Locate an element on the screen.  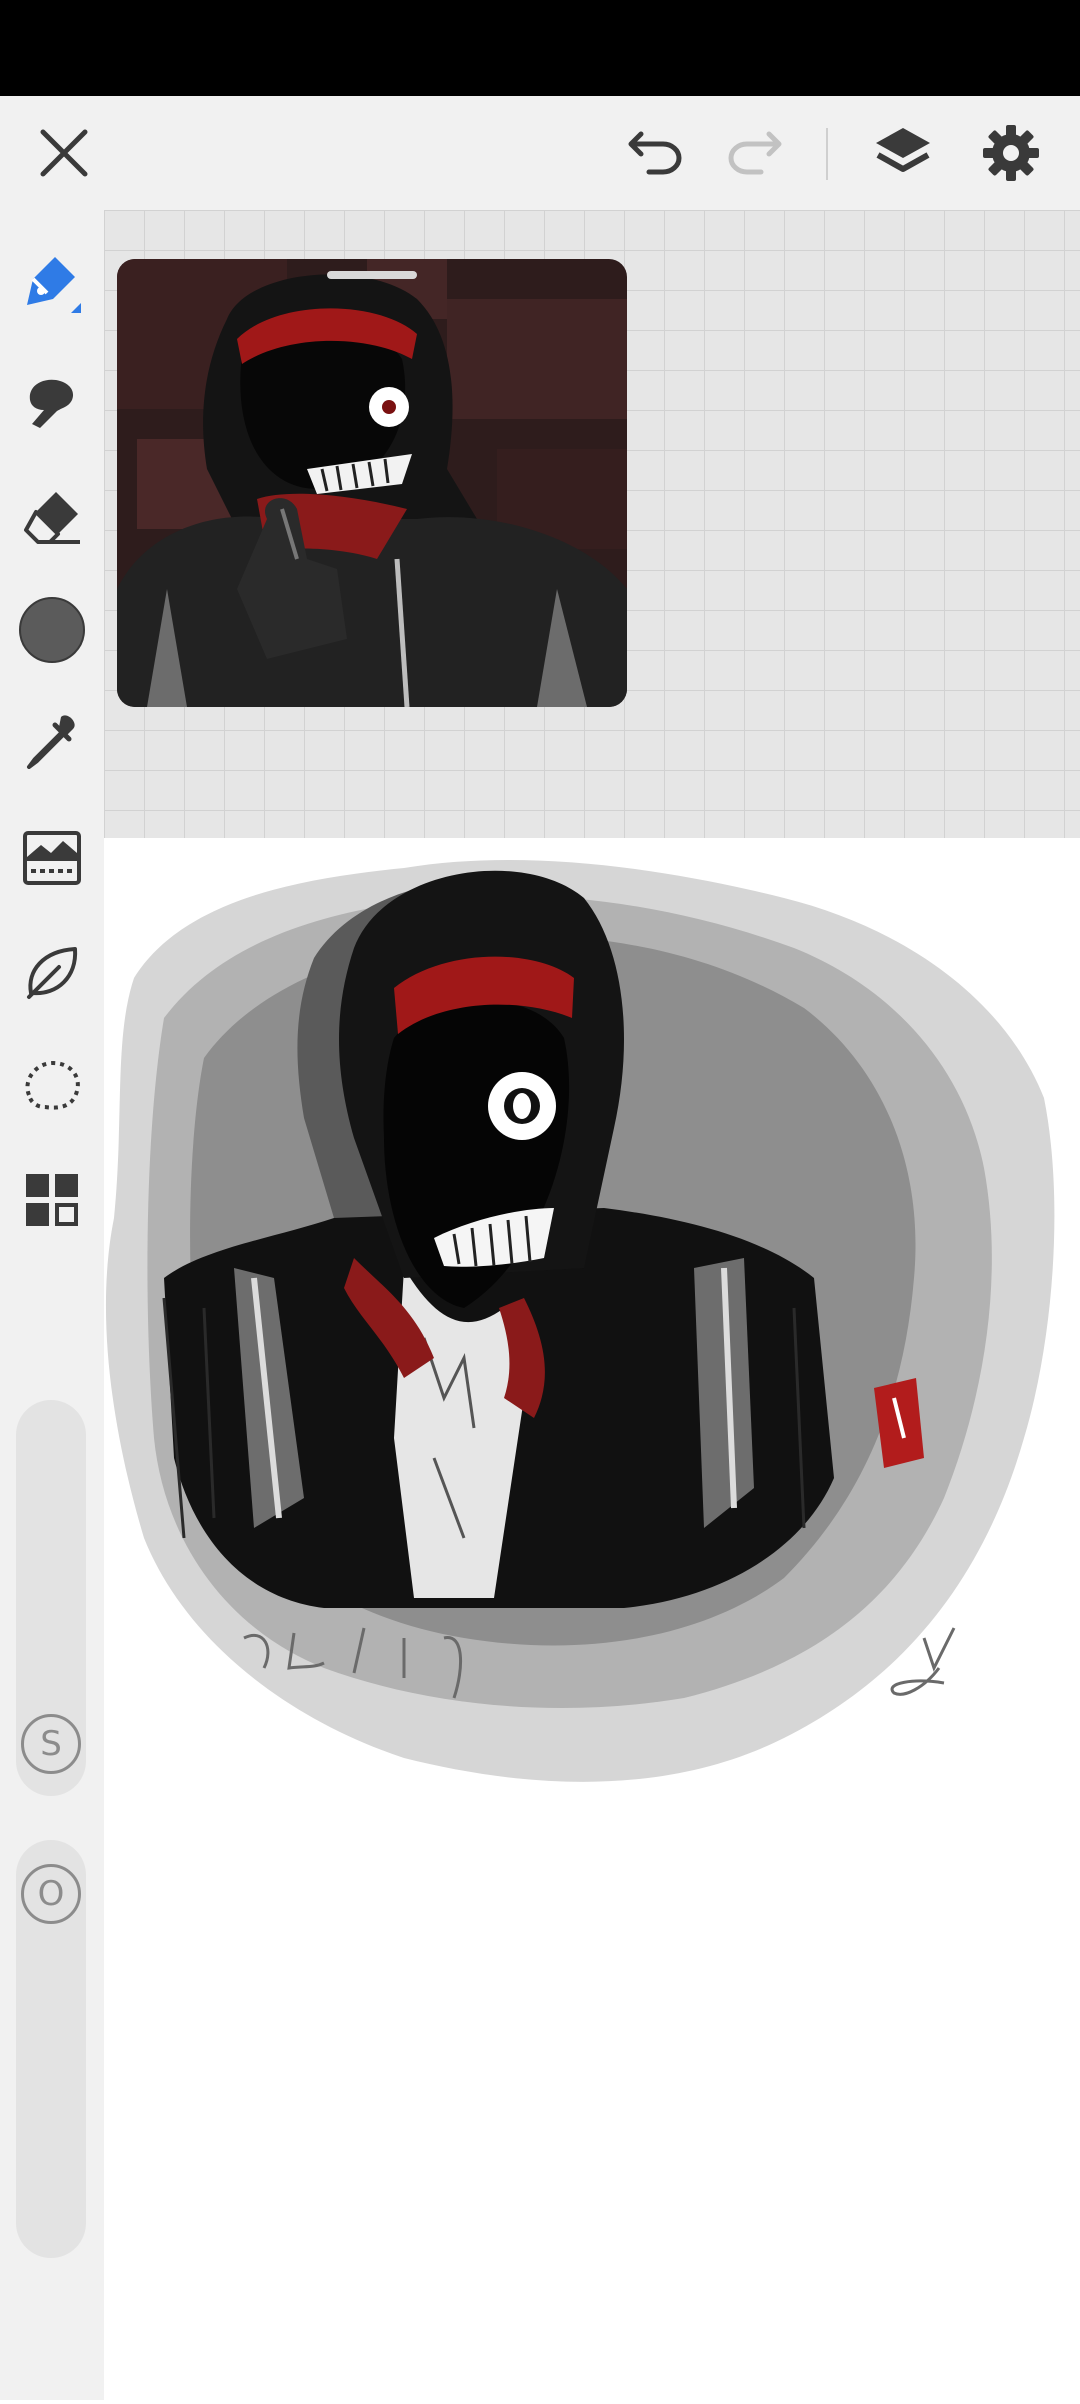
eraser-icon is located at coordinates (52, 518).